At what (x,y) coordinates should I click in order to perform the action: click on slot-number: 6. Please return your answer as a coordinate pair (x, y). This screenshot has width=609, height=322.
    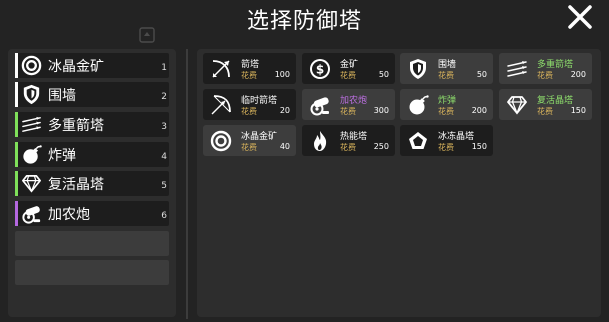
    Looking at the image, I should click on (164, 216).